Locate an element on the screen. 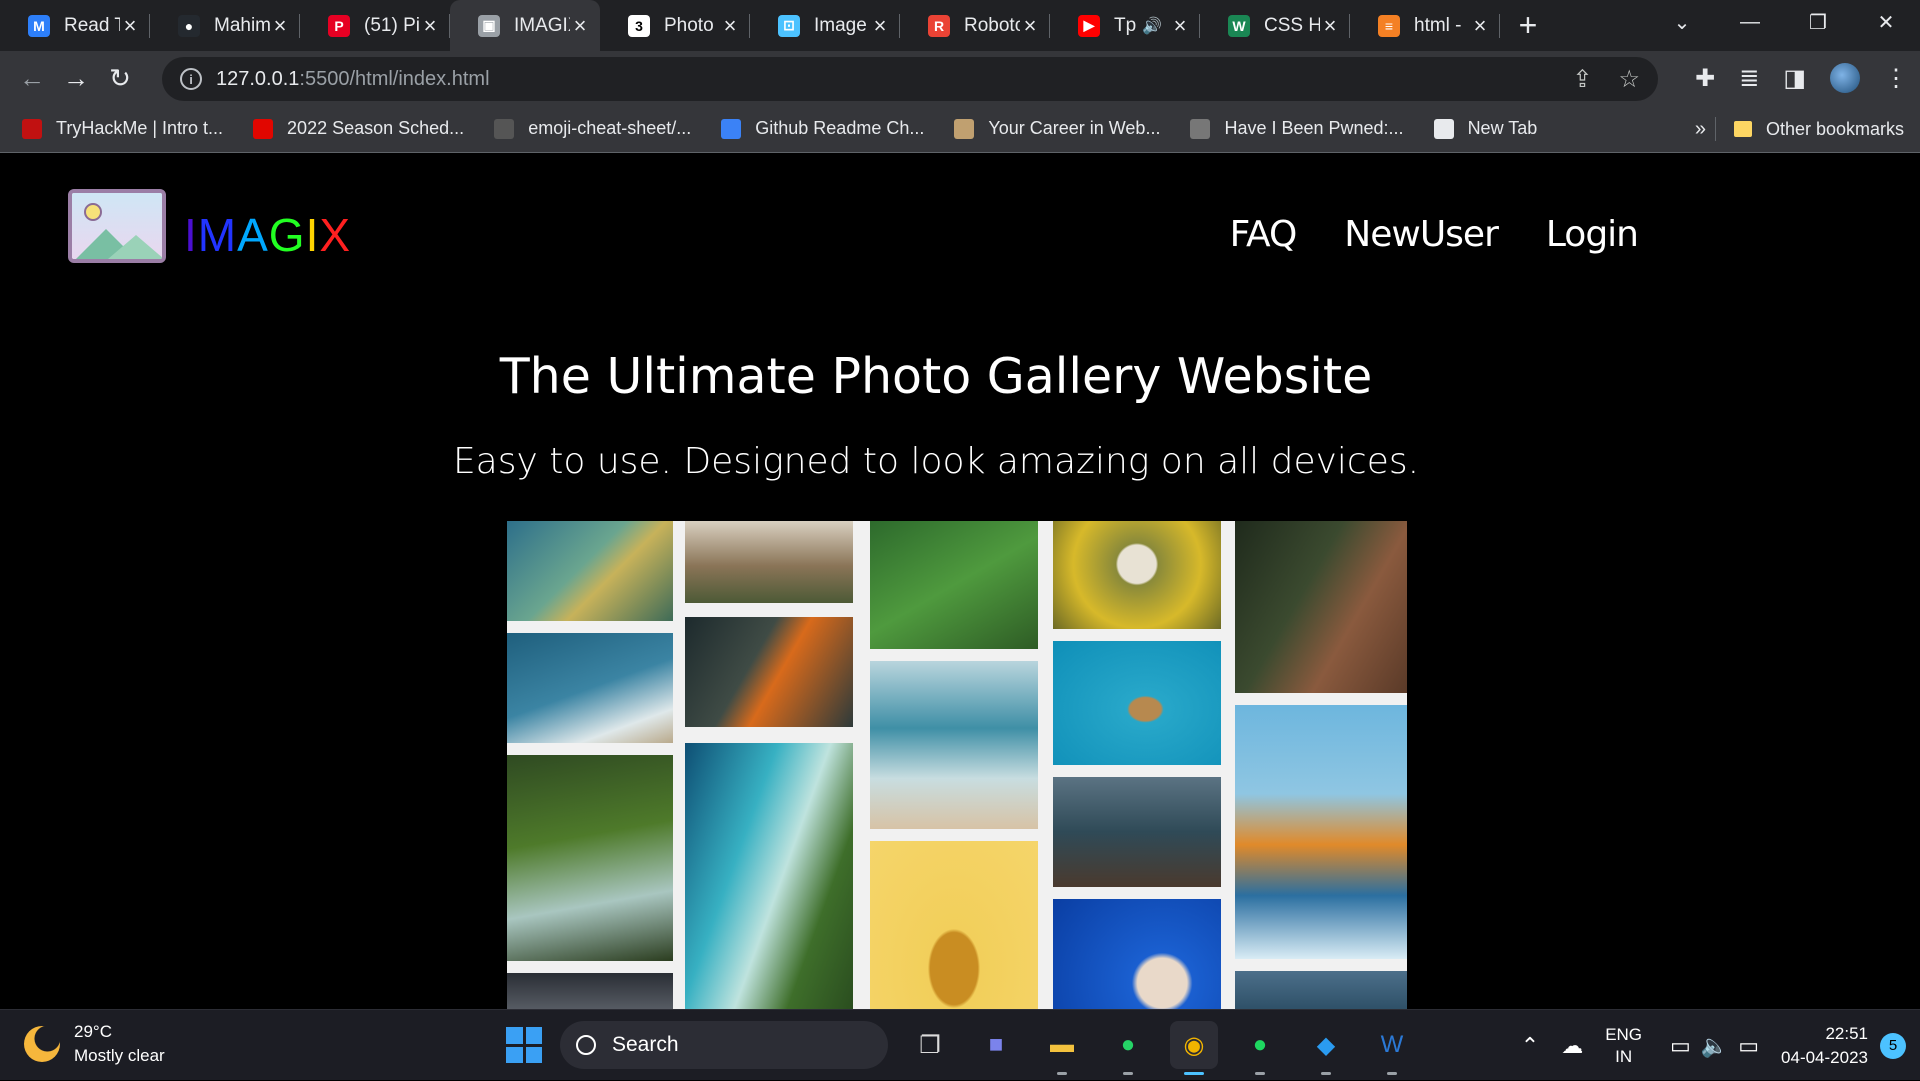 The width and height of the screenshot is (1920, 1081). photo-eye-portrait is located at coordinates (1321, 607).